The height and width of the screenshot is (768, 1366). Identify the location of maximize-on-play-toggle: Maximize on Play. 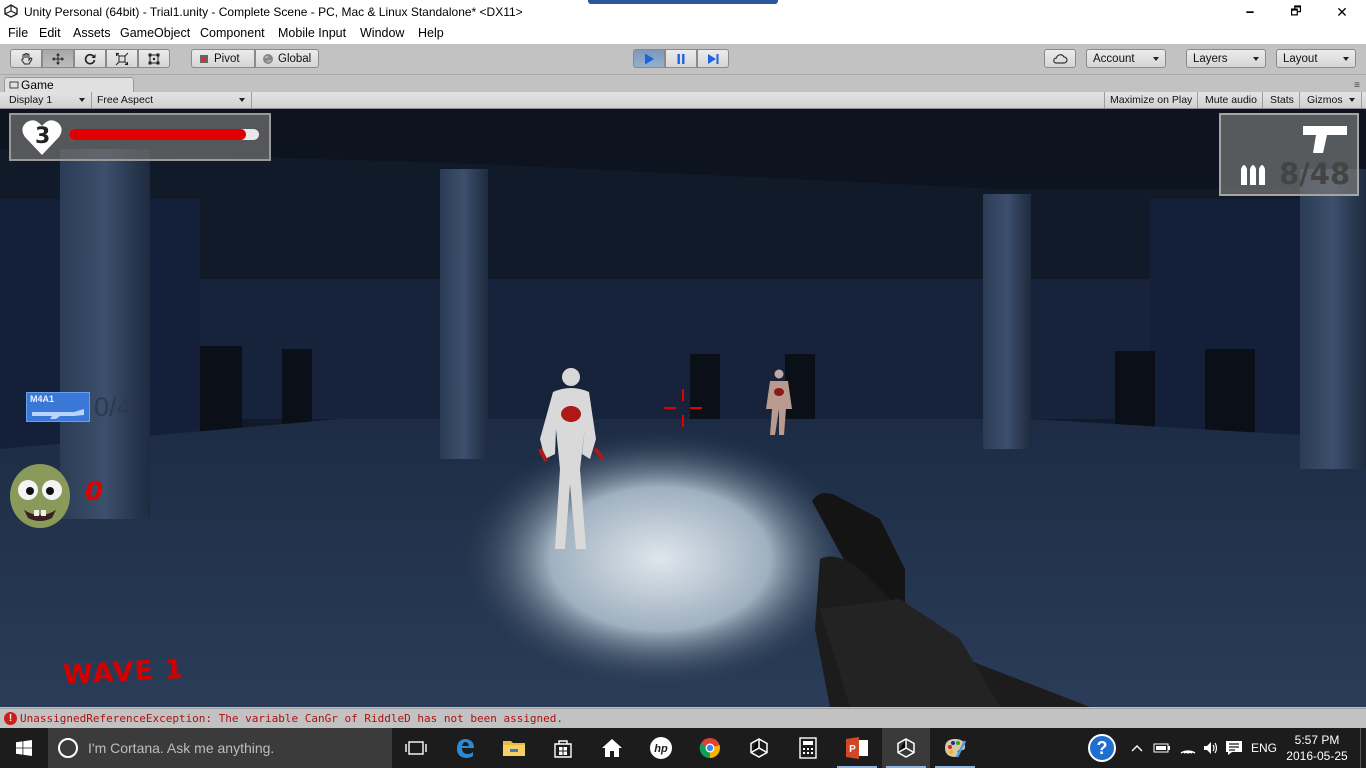
(1151, 100).